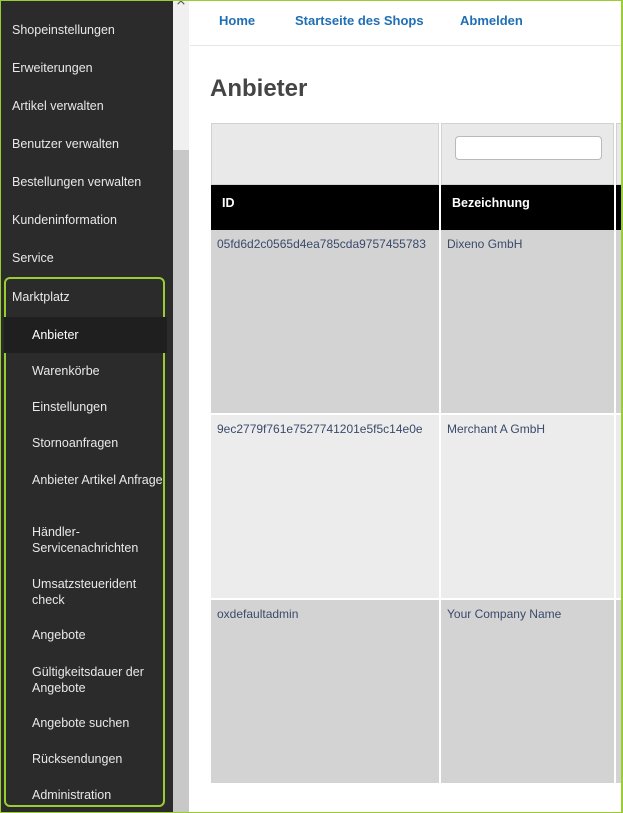 The width and height of the screenshot is (623, 813). I want to click on sidebar-item-shopeinstellungen: Shopeinstellungen, so click(86, 30).